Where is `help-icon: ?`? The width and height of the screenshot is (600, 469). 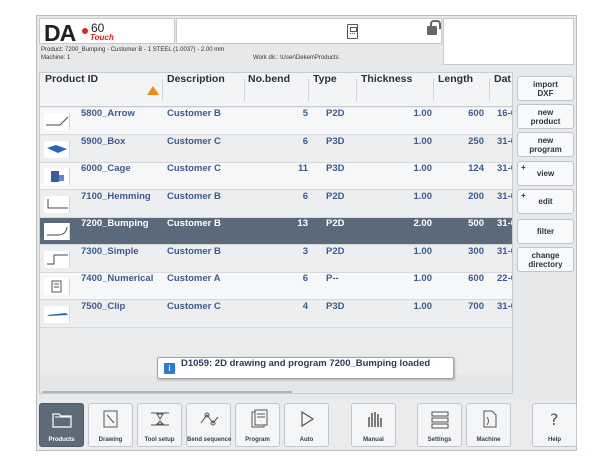 help-icon: ? is located at coordinates (555, 421).